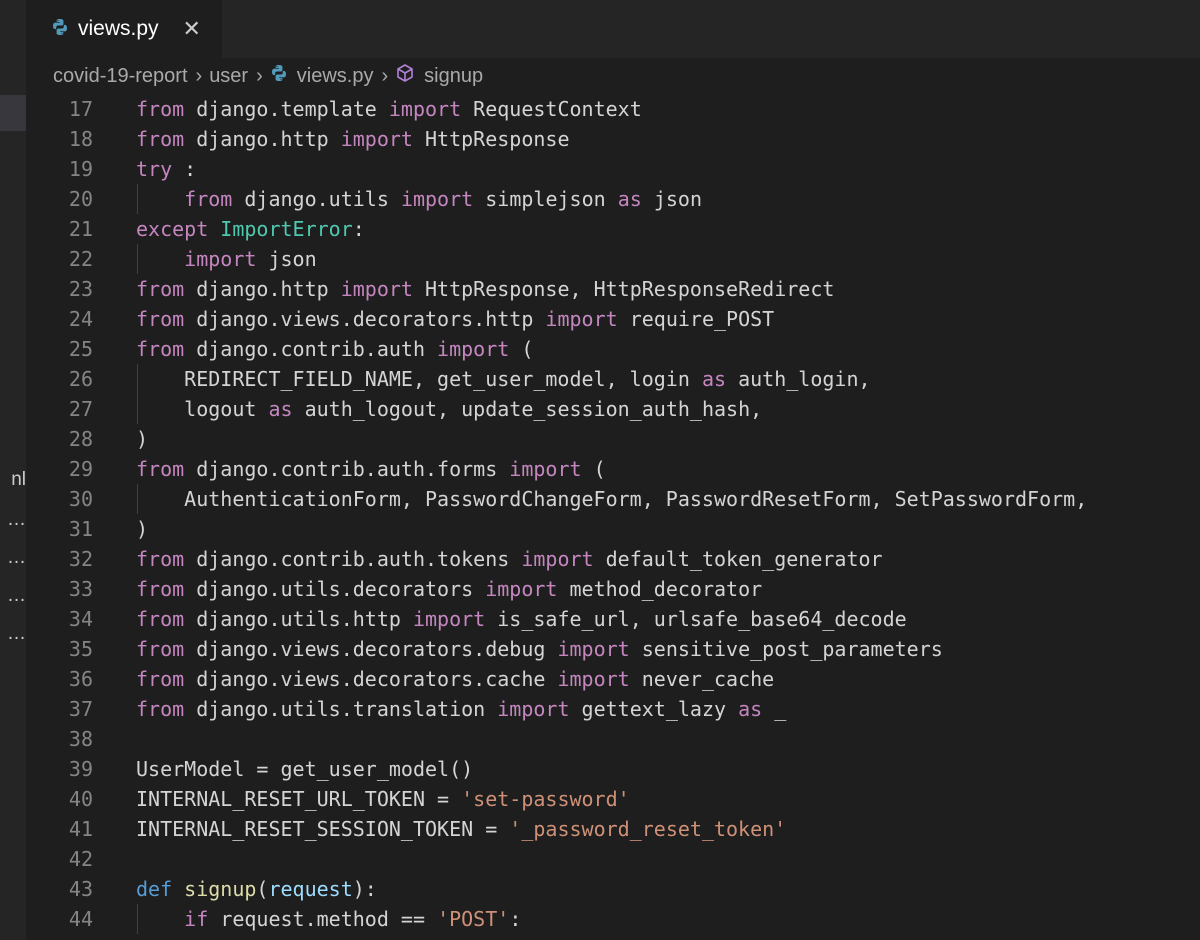 This screenshot has height=940, width=1200. What do you see at coordinates (80, 469) in the screenshot?
I see `line-number: 29` at bounding box center [80, 469].